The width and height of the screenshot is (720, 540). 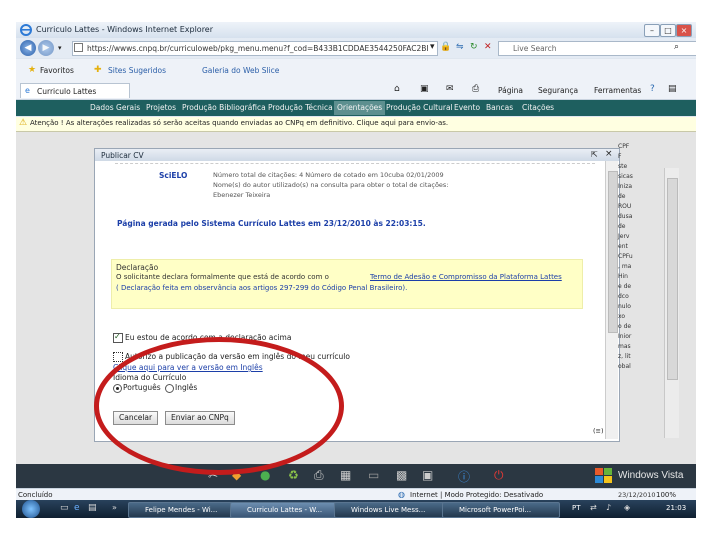 I want to click on mail-icon: ✉, so click(x=450, y=89).